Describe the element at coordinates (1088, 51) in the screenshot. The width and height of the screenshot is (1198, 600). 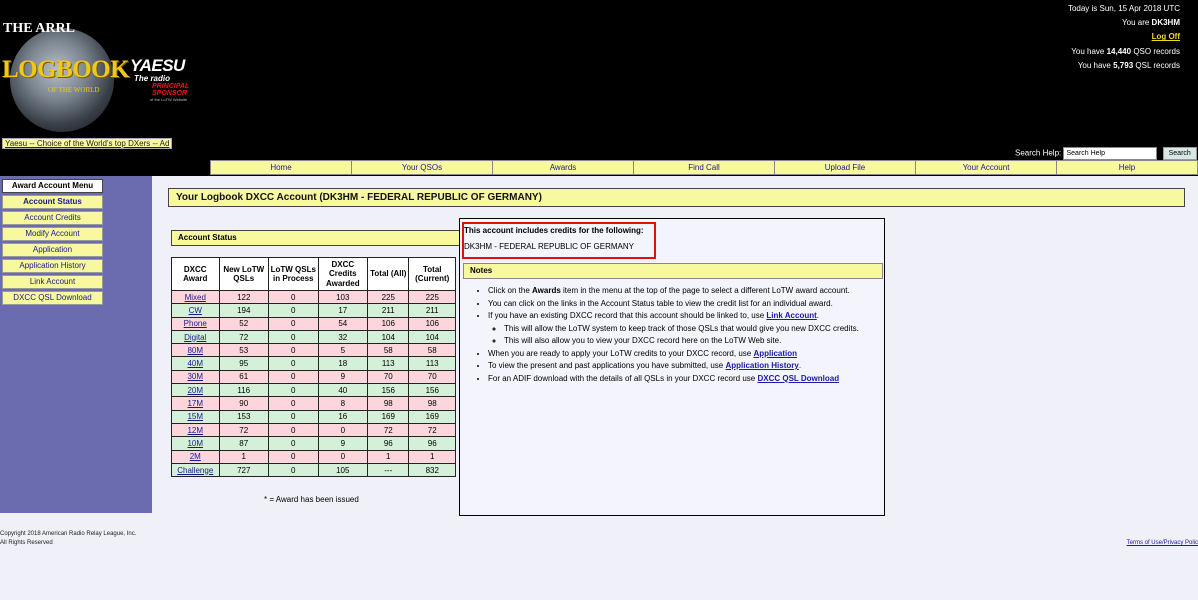
I see `qso-prefix: You have` at that location.